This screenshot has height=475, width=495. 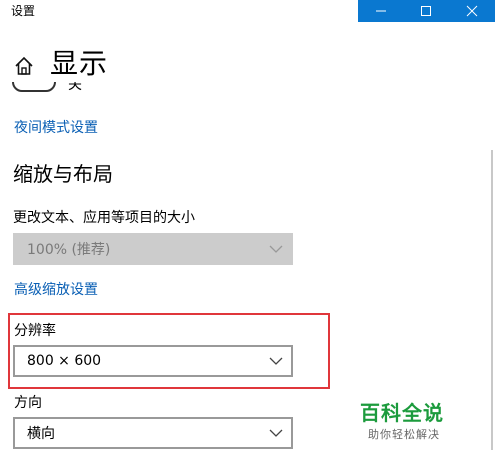 I want to click on resolution-value: 800 × 600, so click(x=64, y=361).